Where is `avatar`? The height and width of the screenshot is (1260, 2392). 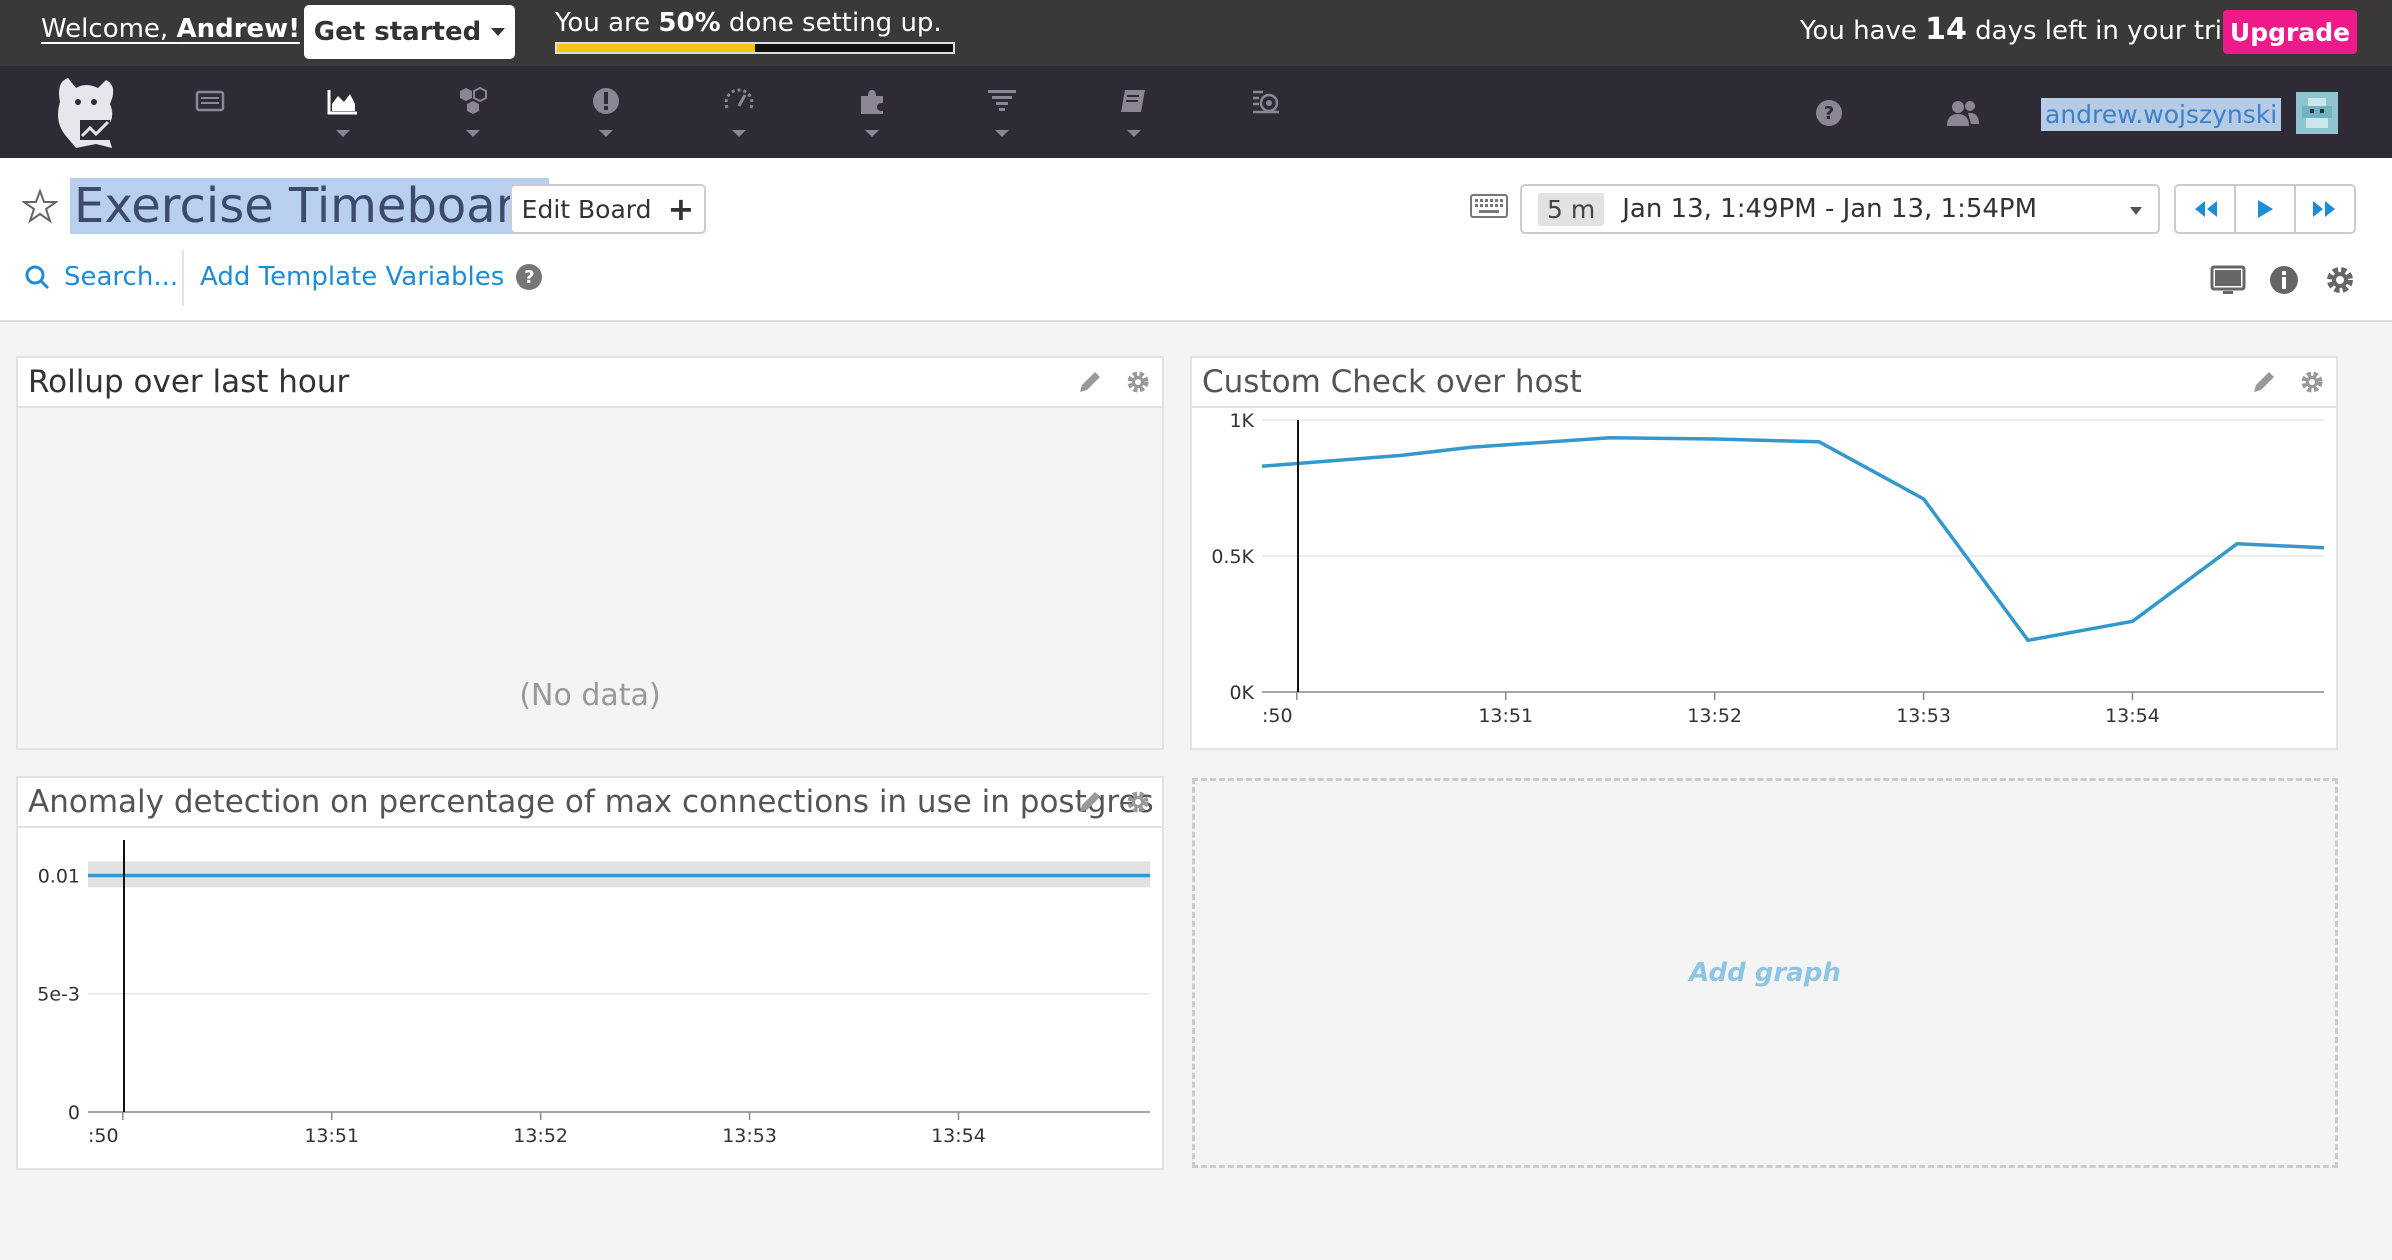
avatar is located at coordinates (2317, 113).